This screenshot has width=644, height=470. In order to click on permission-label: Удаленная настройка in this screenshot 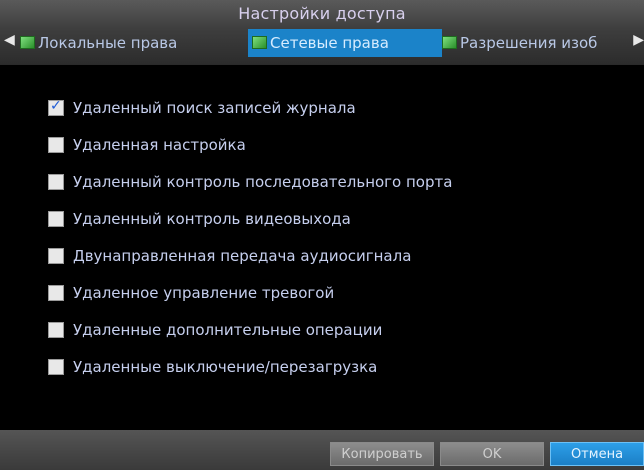, I will do `click(159, 144)`.